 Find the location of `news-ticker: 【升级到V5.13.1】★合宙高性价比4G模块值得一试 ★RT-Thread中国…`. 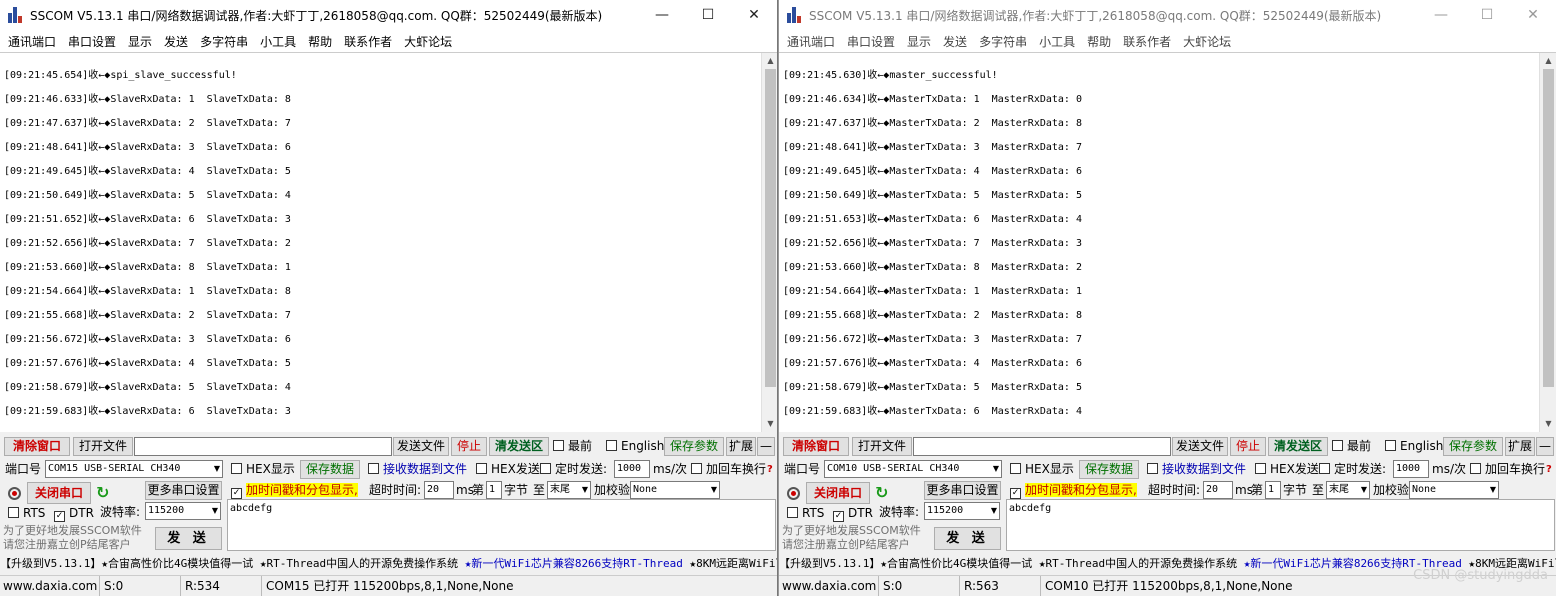

news-ticker: 【升级到V5.13.1】★合宙高性价比4G模块值得一试 ★RT-Thread中国… is located at coordinates (388, 564).